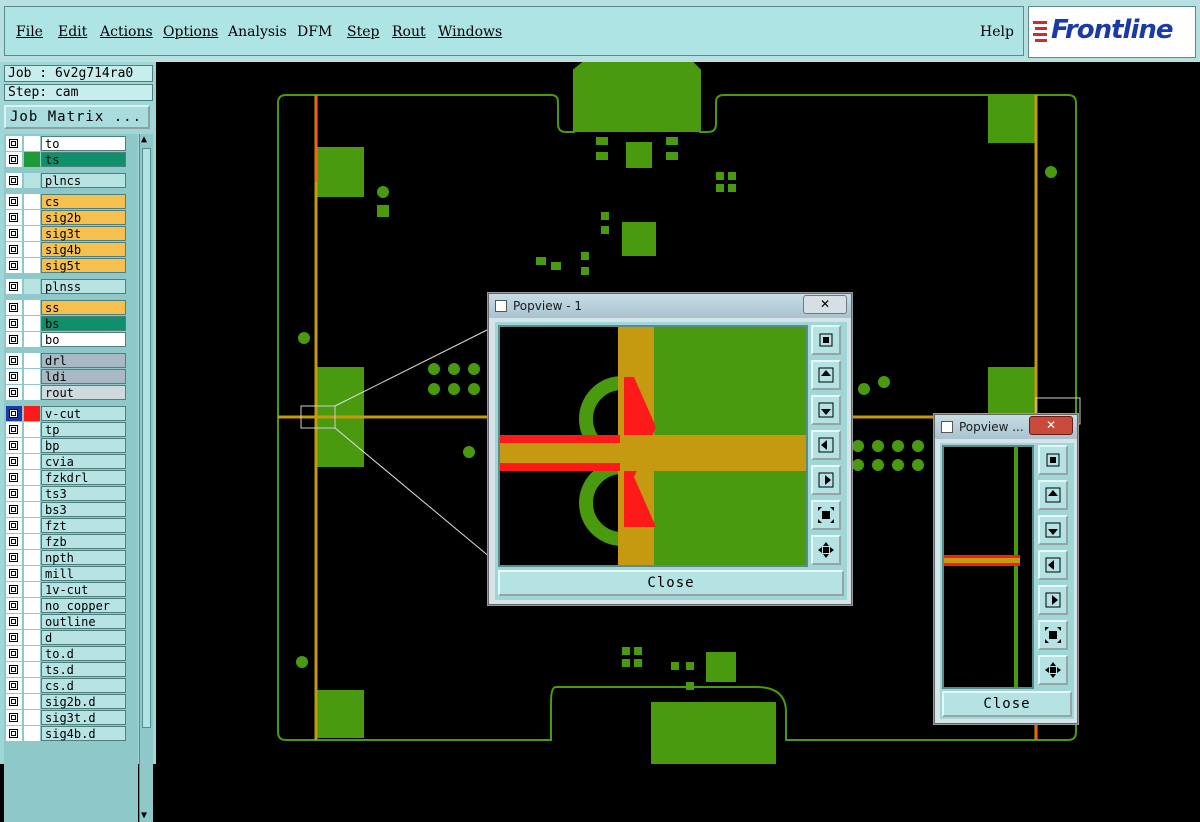 The height and width of the screenshot is (822, 1200). What do you see at coordinates (1007, 704) in the screenshot?
I see `popview-2-close-button: Close` at bounding box center [1007, 704].